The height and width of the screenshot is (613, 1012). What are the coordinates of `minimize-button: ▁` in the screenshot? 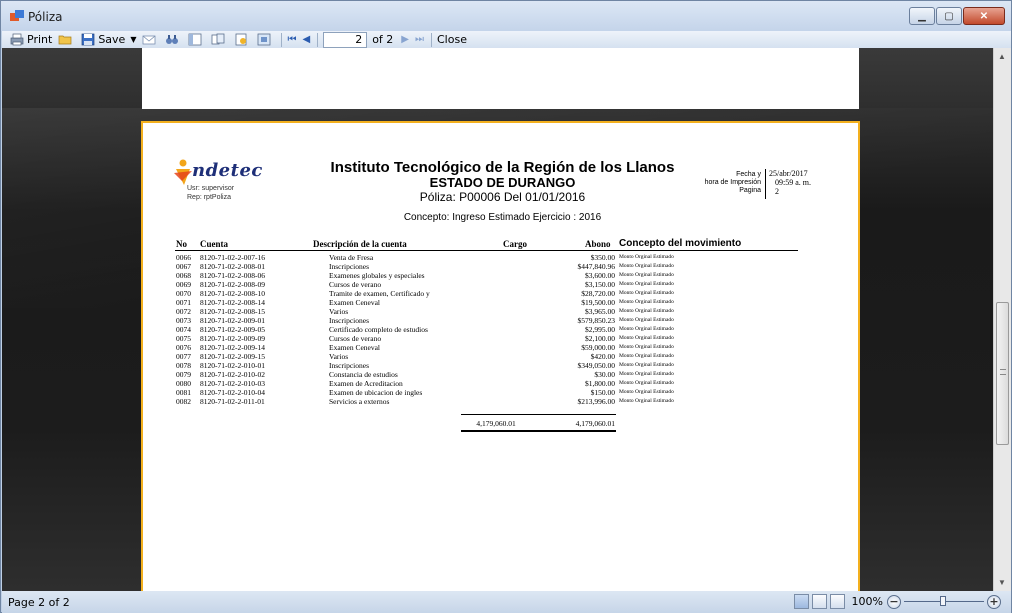 It's located at (922, 16).